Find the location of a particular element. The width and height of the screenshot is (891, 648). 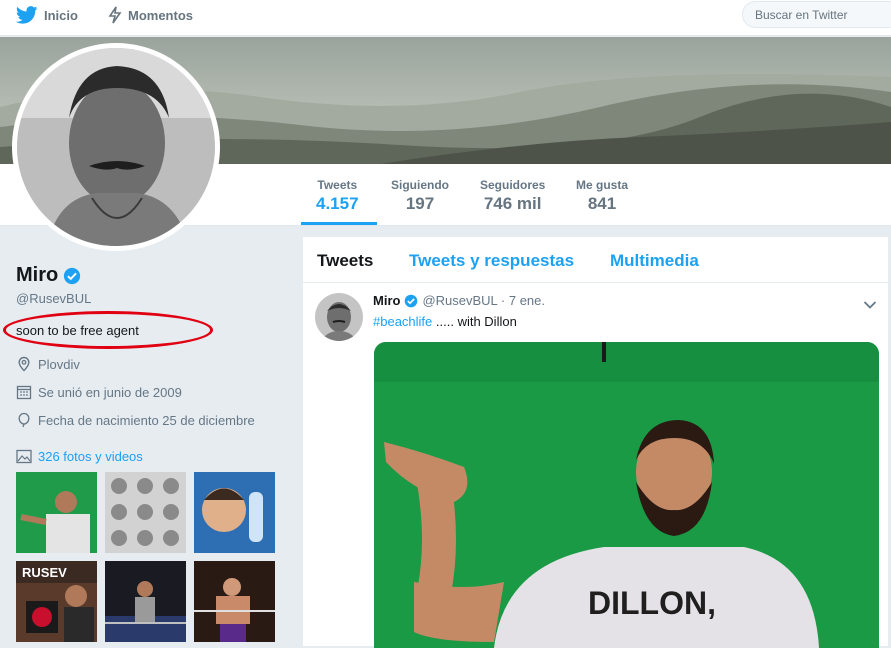

stat-following: Siguiendo 197 is located at coordinates (420, 196).